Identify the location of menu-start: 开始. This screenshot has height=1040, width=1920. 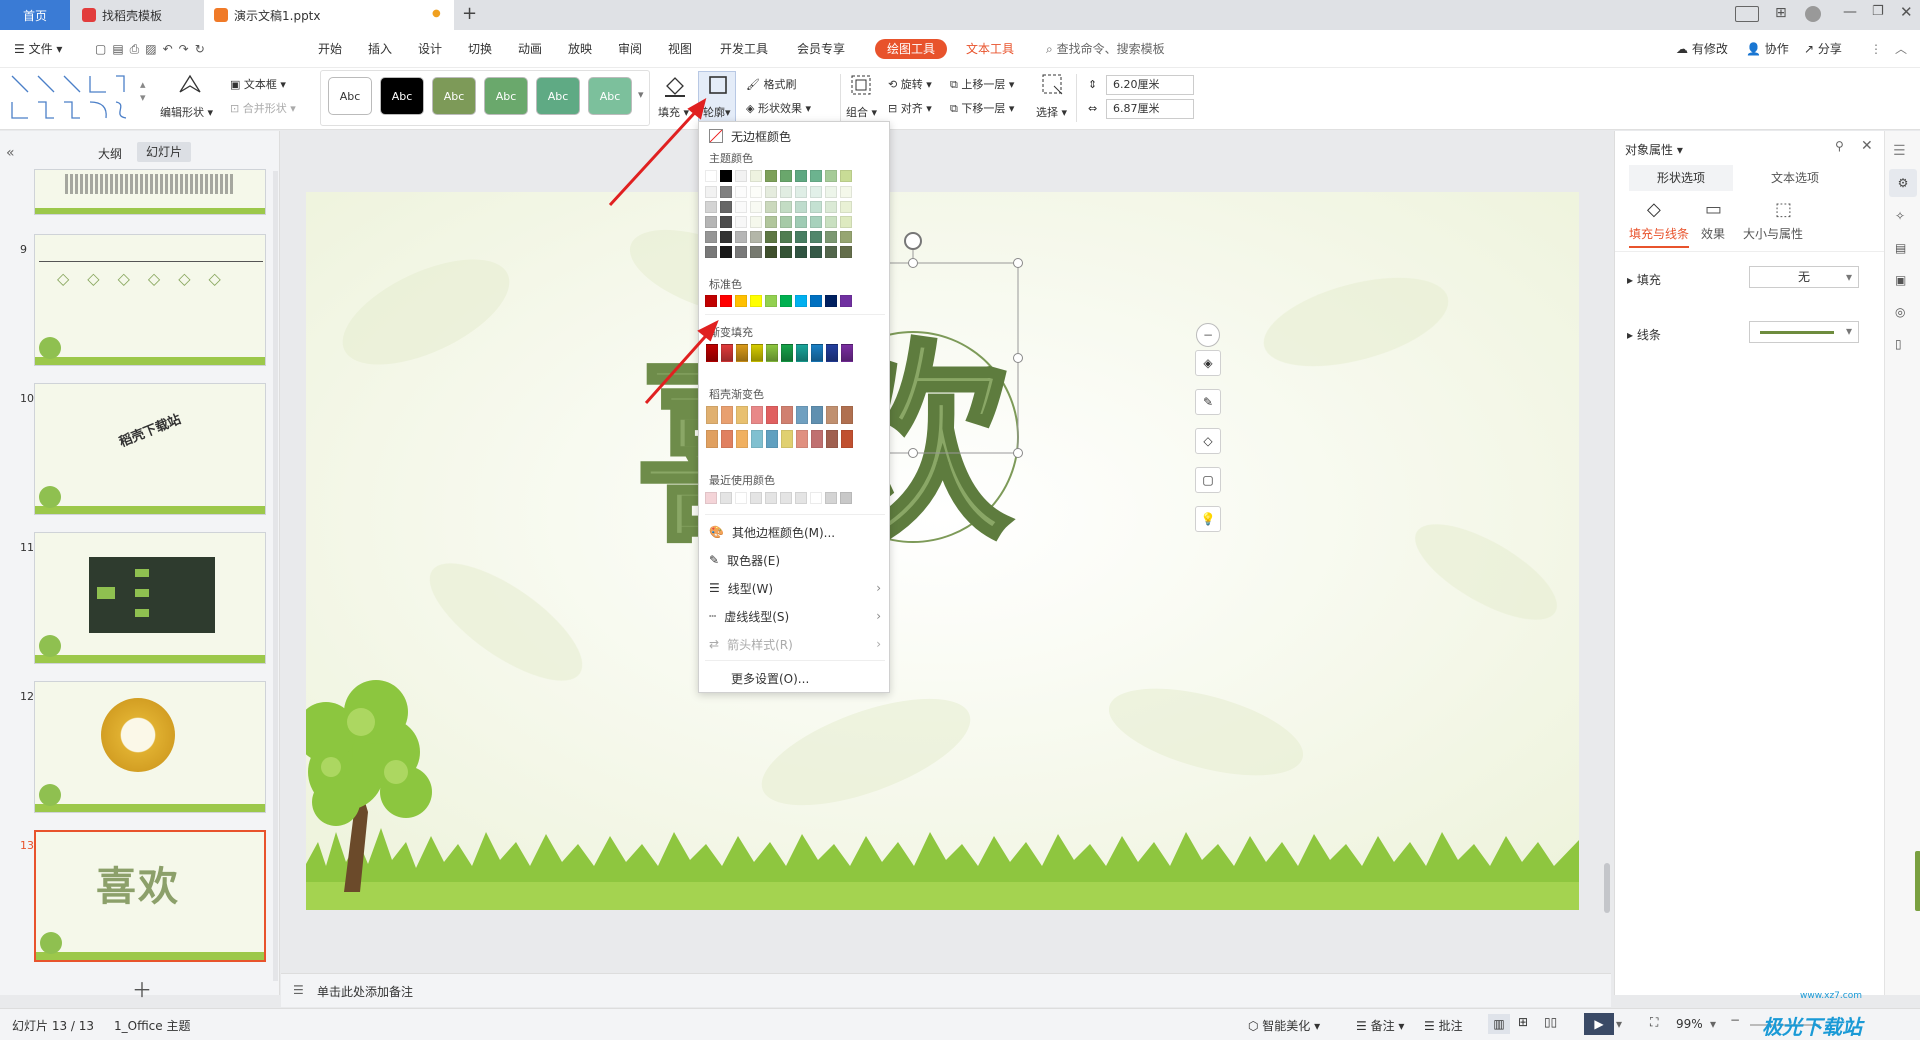
(330, 49).